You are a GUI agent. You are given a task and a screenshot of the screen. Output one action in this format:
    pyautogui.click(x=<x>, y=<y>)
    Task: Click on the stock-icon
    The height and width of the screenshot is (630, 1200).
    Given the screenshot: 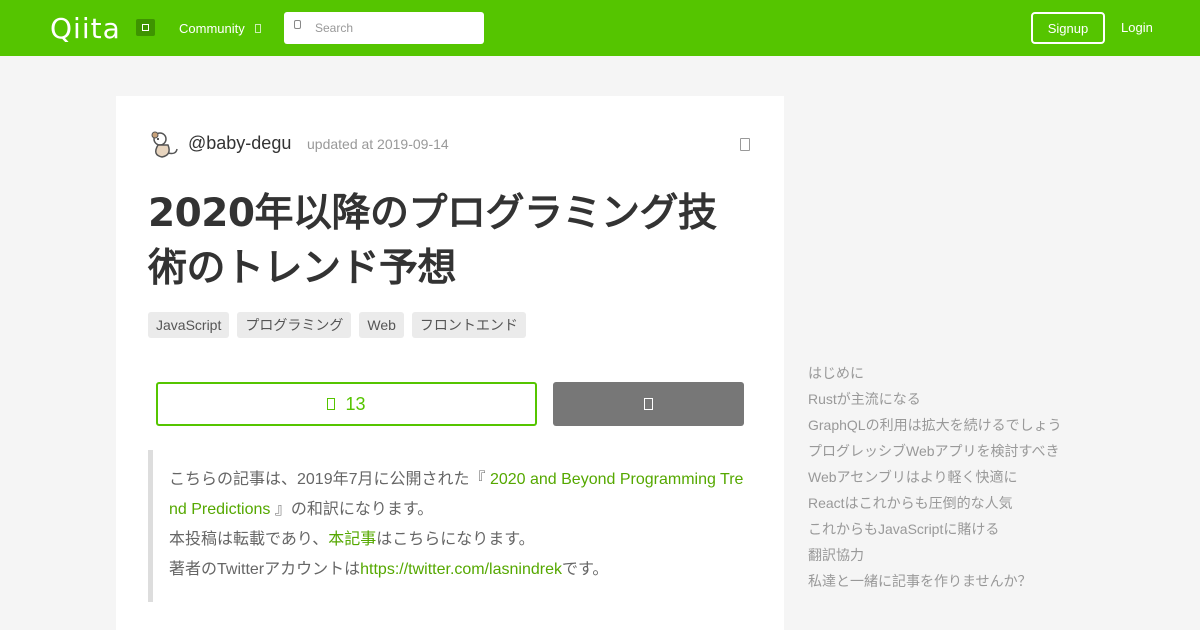 What is the action you would take?
    pyautogui.click(x=648, y=404)
    